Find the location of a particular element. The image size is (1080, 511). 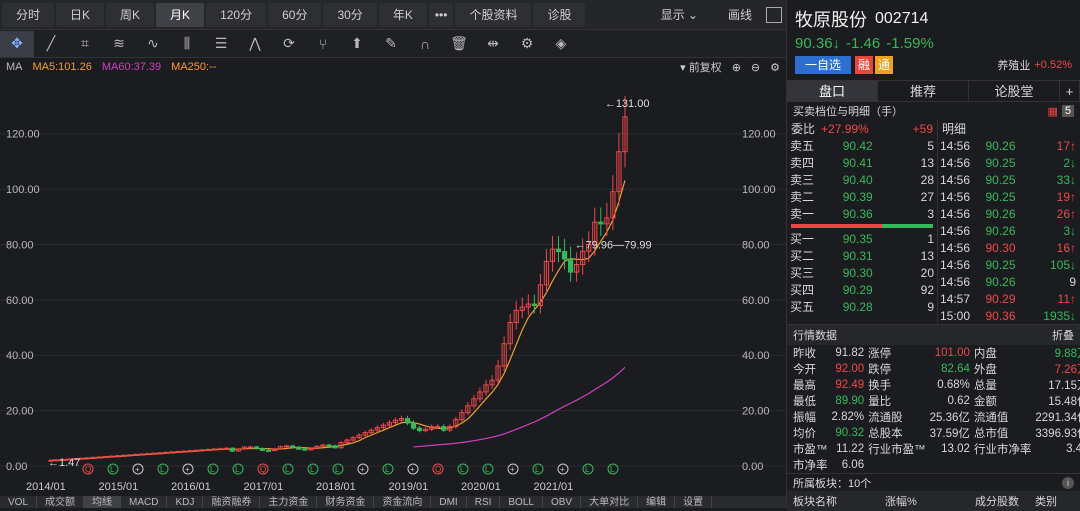

trade-detail: 14:56 90.26 9 is located at coordinates (1008, 281).